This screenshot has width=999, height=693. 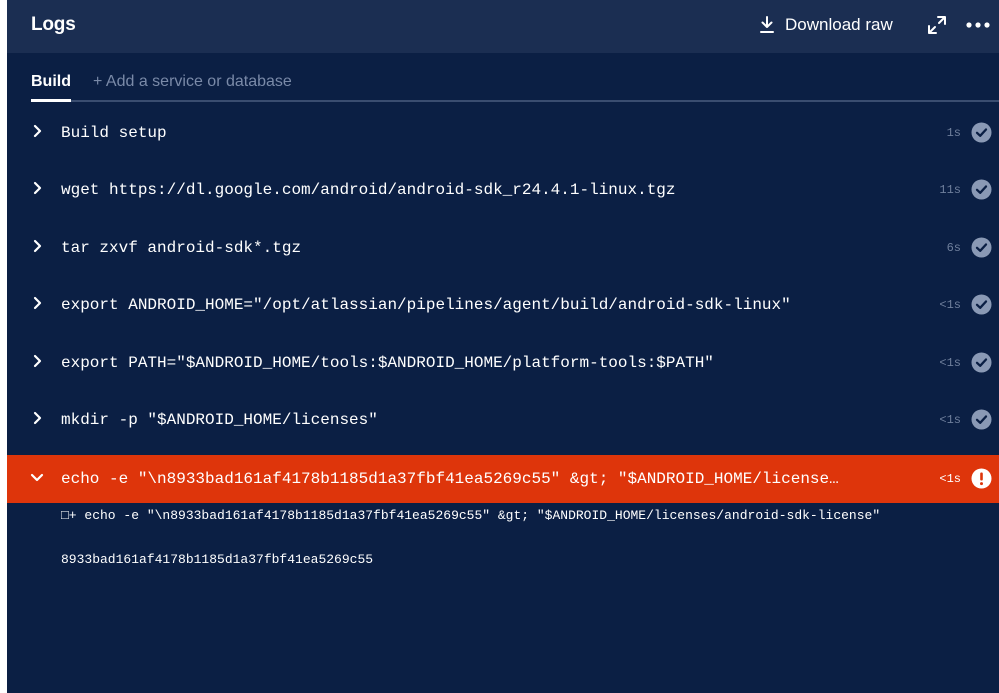 I want to click on step-command: Build setup, so click(x=114, y=133).